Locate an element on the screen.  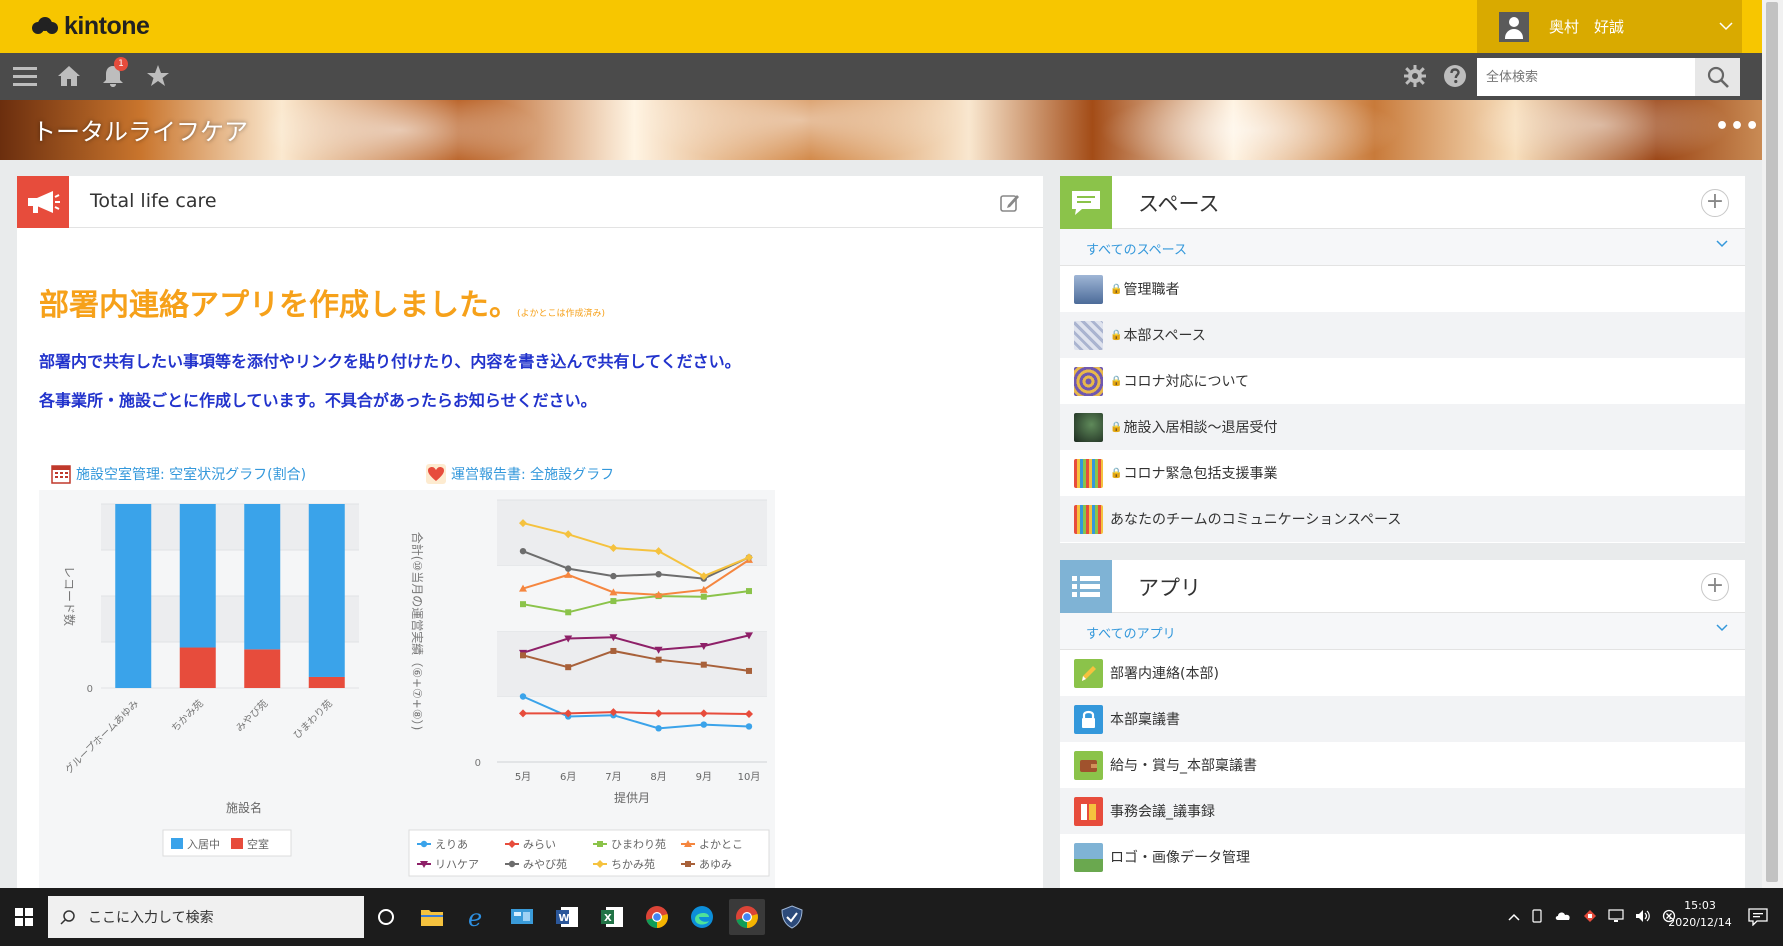
notice-title: Total life care is located at coordinates (153, 201).